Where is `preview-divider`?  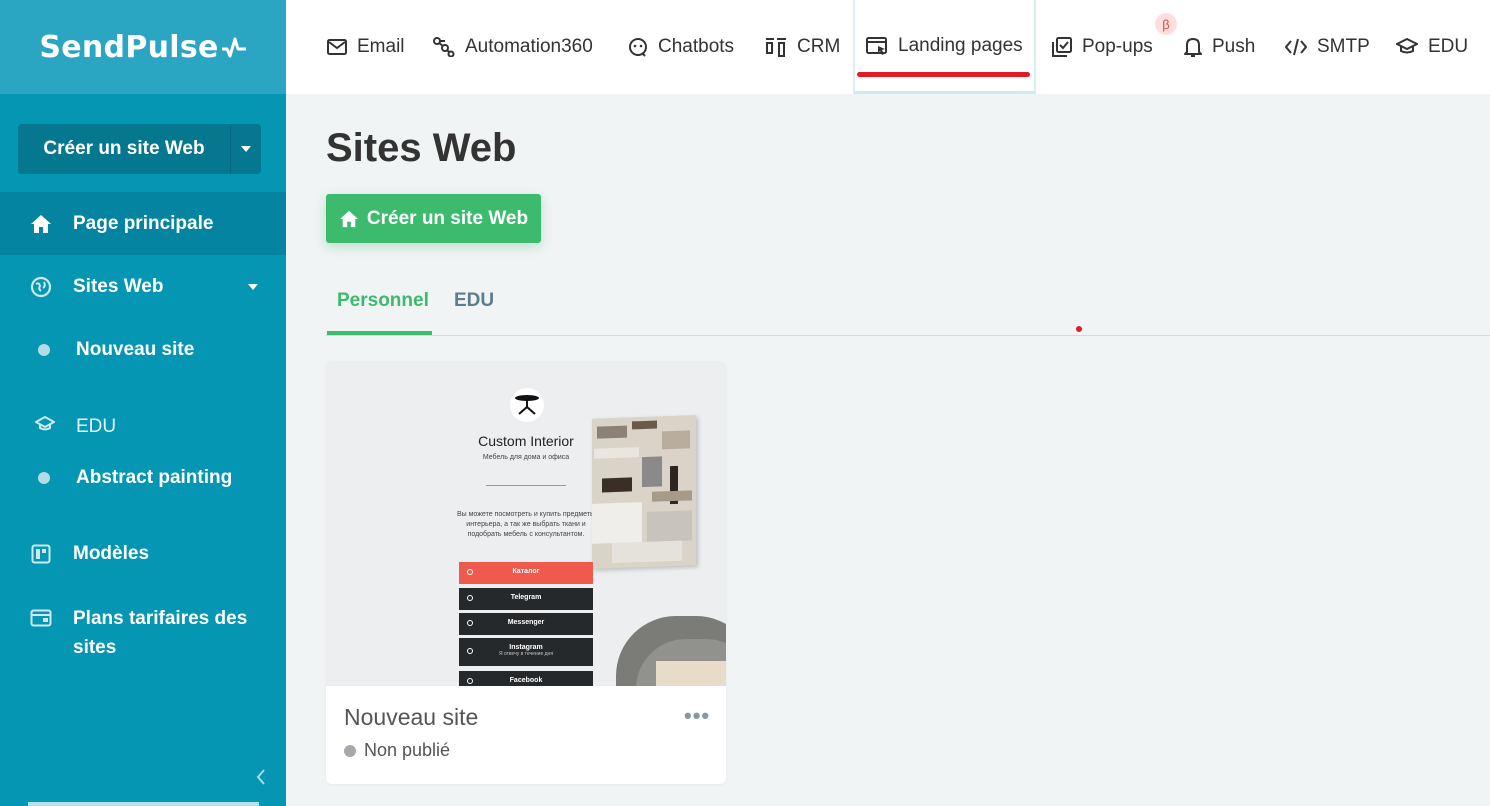
preview-divider is located at coordinates (526, 485).